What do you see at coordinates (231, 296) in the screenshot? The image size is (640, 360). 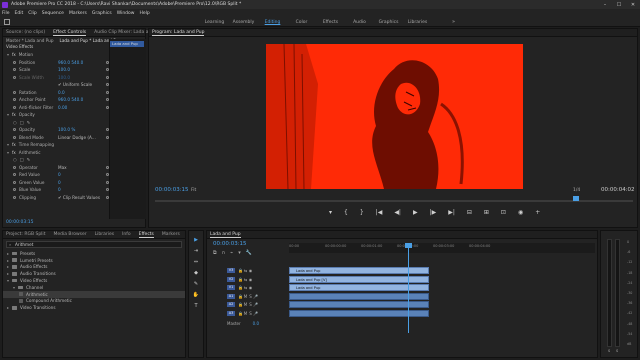 I see `track-name: A1` at bounding box center [231, 296].